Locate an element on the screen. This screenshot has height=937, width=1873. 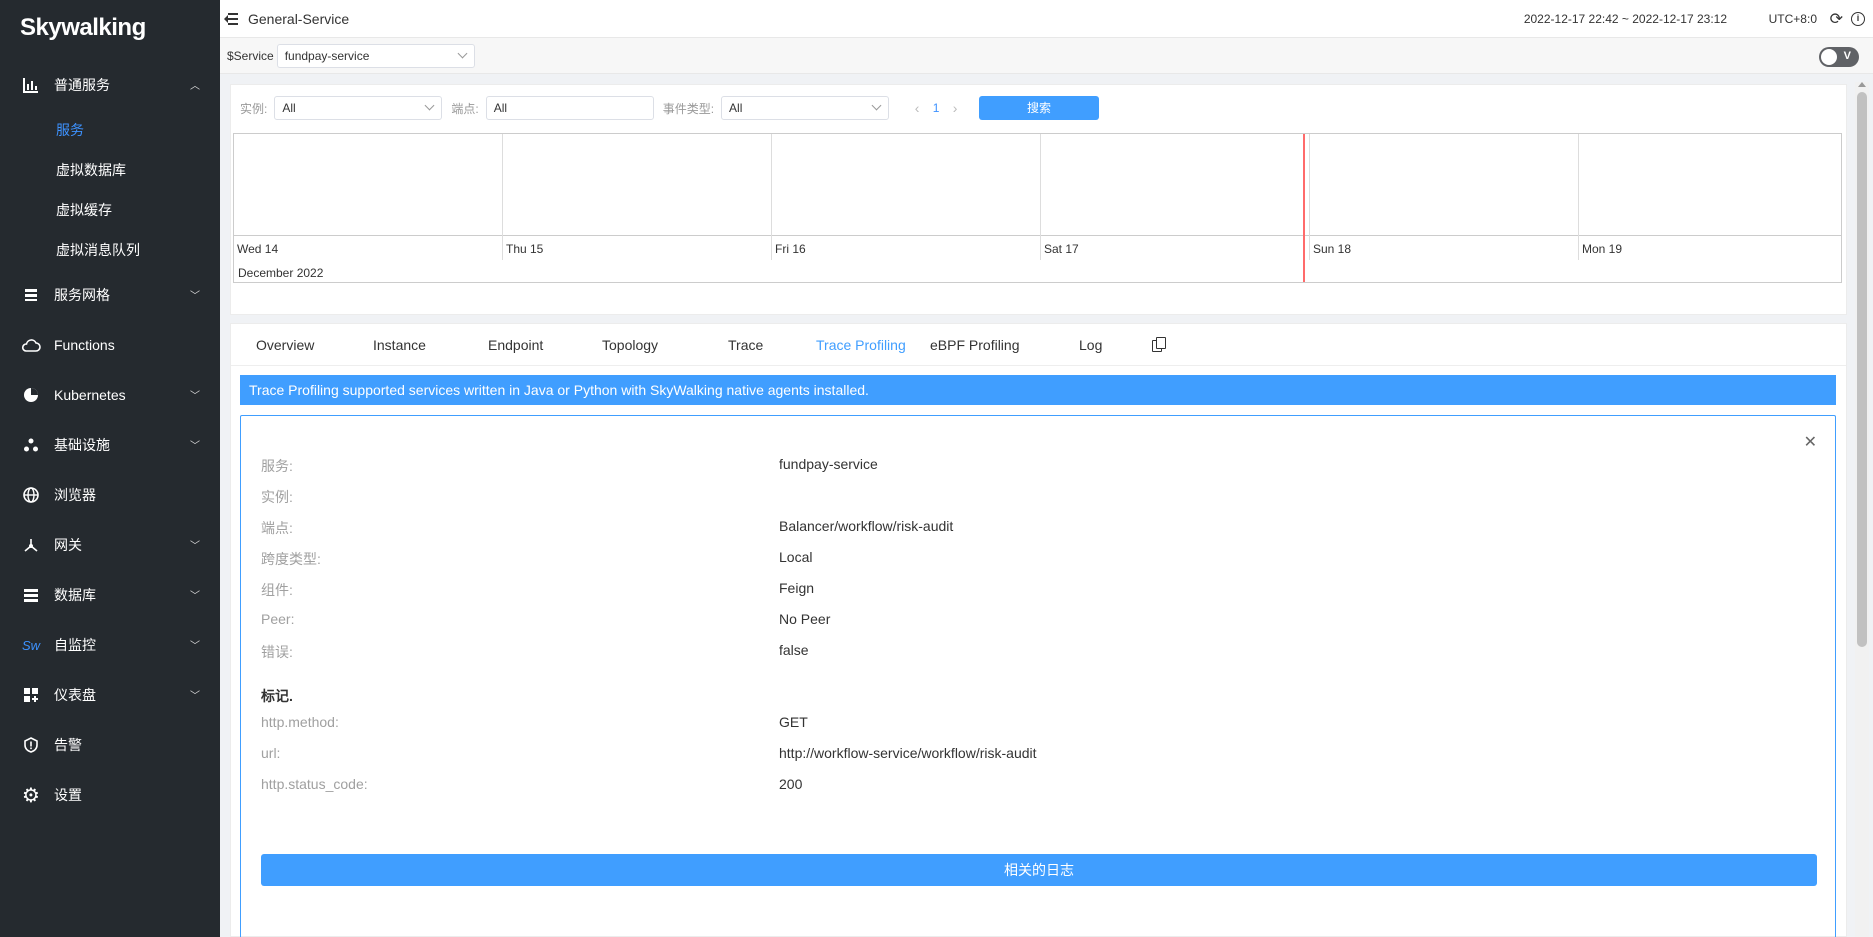
timeline-day-label: Sat 17 is located at coordinates (1061, 249).